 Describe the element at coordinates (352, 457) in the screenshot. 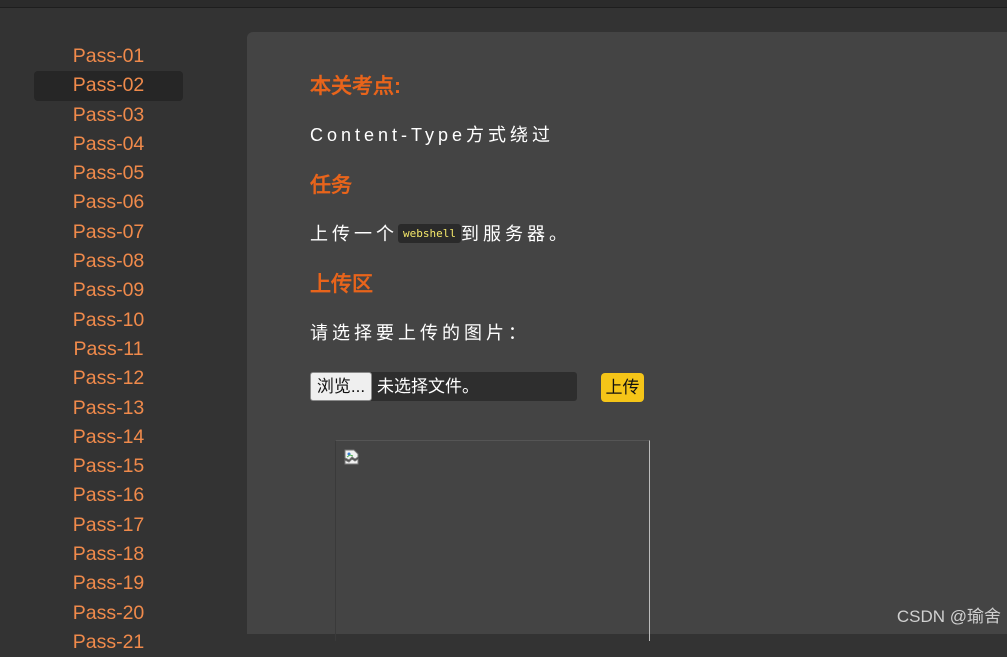

I see `broken-image-icon` at that location.